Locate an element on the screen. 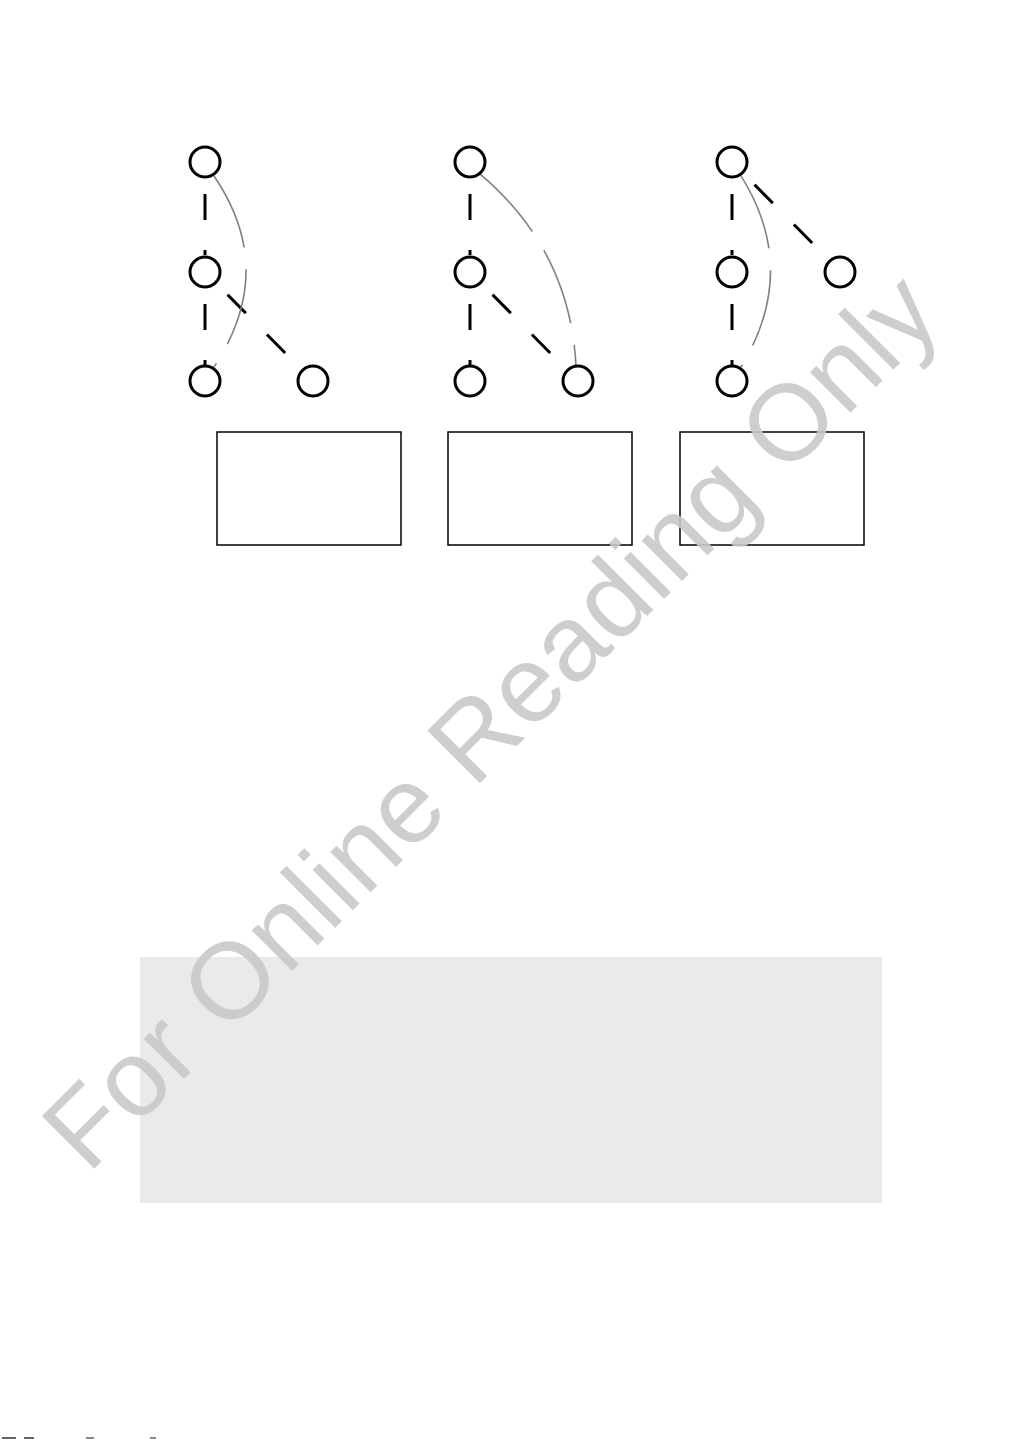 The height and width of the screenshot is (1441, 1009). edge-root-to-right is located at coordinates (786, 216).